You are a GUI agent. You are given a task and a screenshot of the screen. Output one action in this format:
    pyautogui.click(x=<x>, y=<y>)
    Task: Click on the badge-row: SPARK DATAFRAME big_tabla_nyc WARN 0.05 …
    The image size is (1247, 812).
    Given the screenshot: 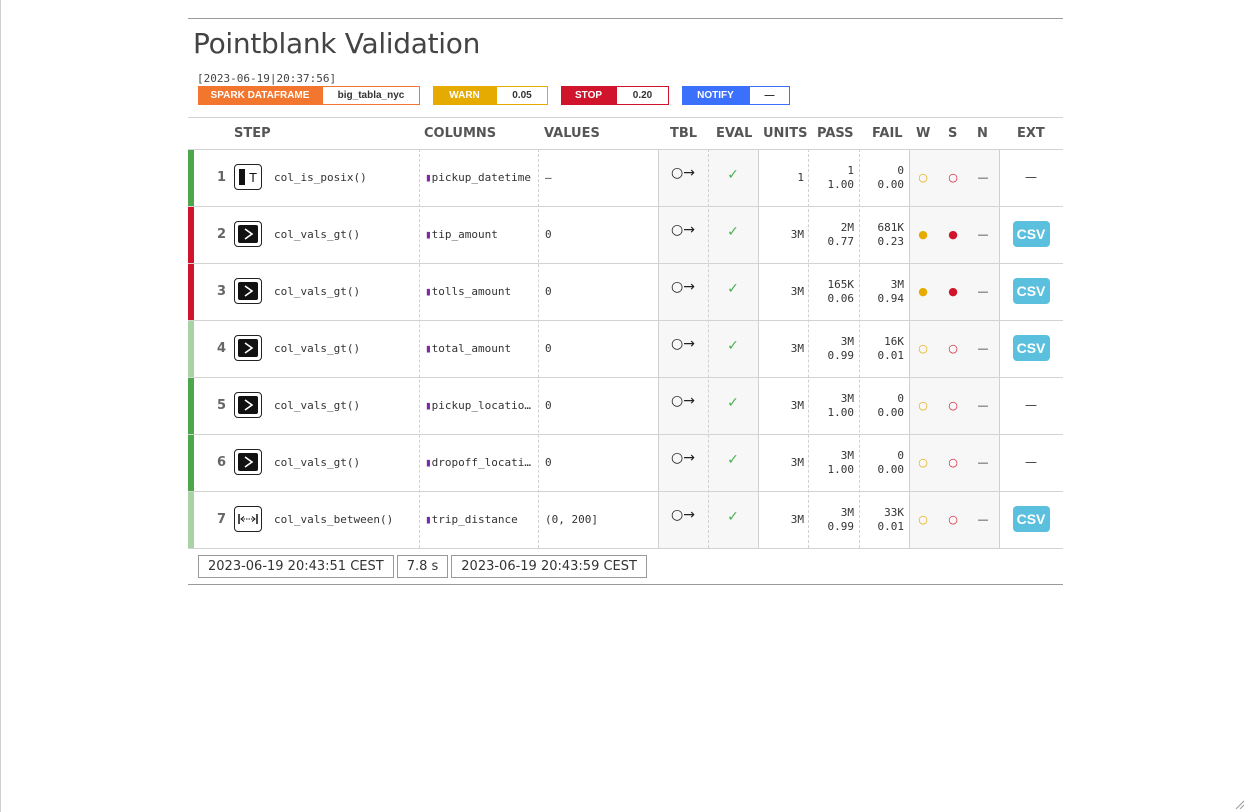 What is the action you would take?
    pyautogui.click(x=630, y=95)
    